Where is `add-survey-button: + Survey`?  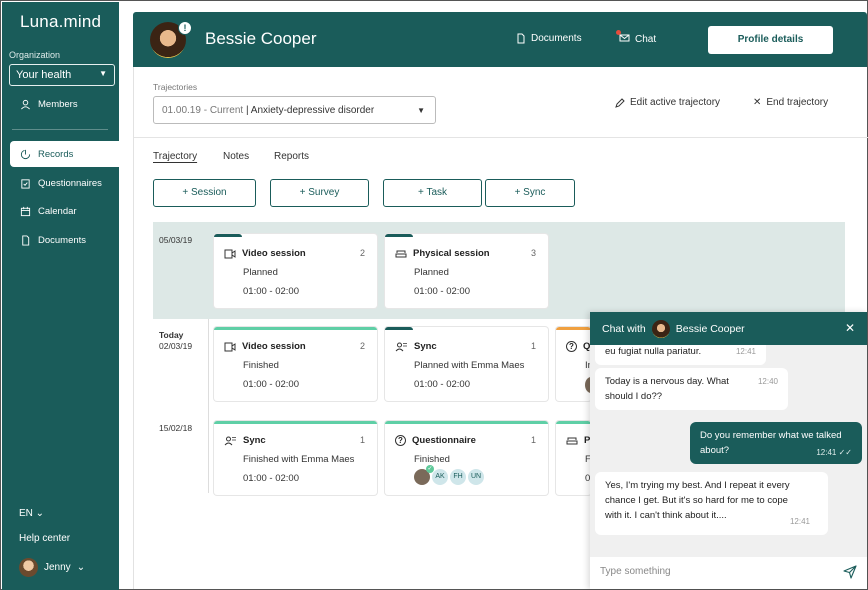
add-survey-button: + Survey is located at coordinates (319, 193).